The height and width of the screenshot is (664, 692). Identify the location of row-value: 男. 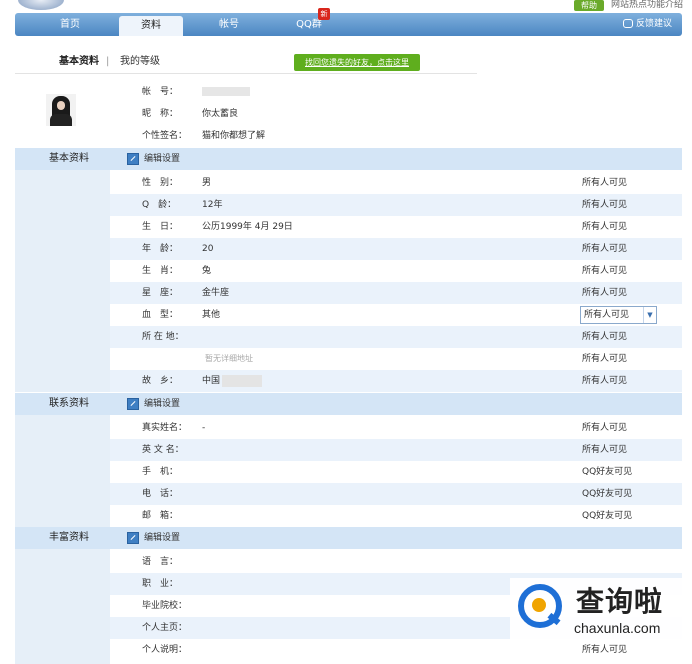
(207, 183).